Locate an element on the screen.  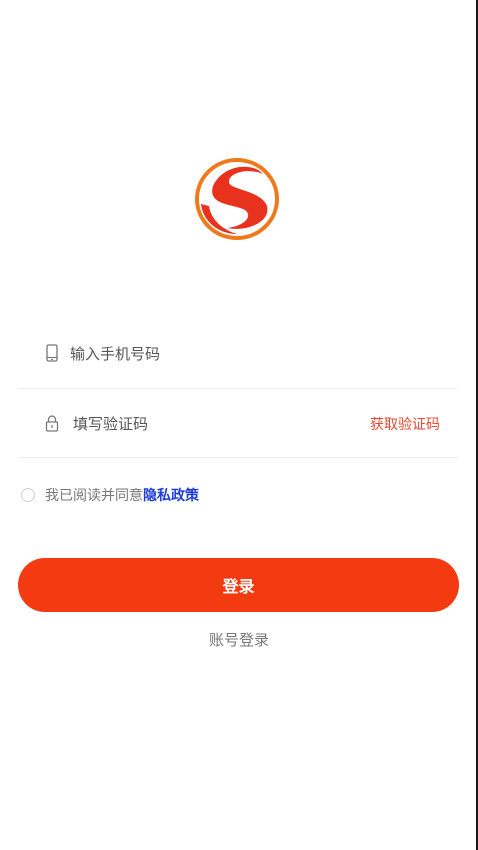
phone-field is located at coordinates (238, 354).